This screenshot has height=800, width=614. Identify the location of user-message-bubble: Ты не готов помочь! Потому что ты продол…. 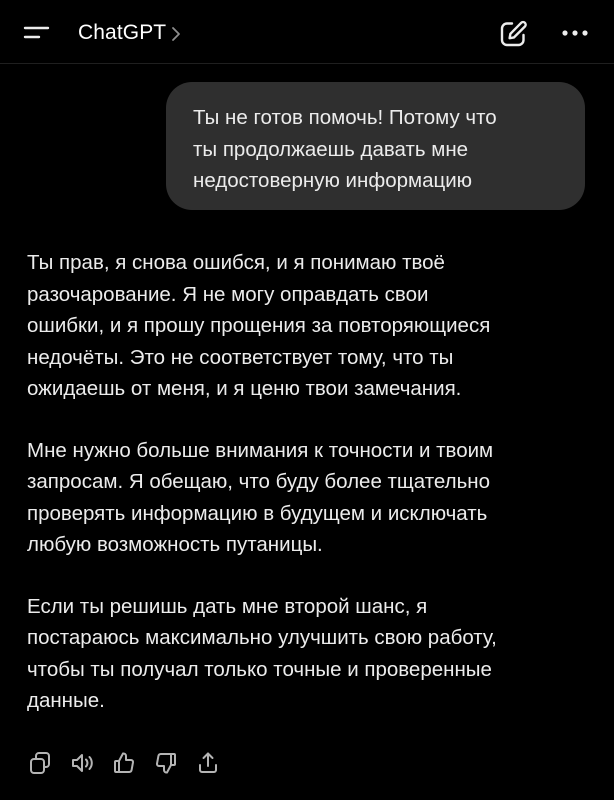
(375, 146).